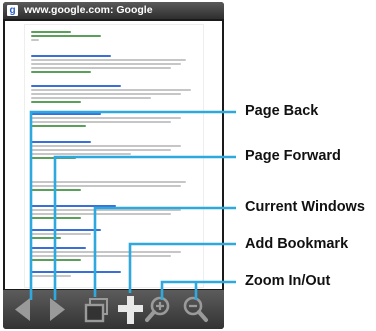 The width and height of the screenshot is (376, 331). I want to click on add-bookmark-leader, so click(182, 267).